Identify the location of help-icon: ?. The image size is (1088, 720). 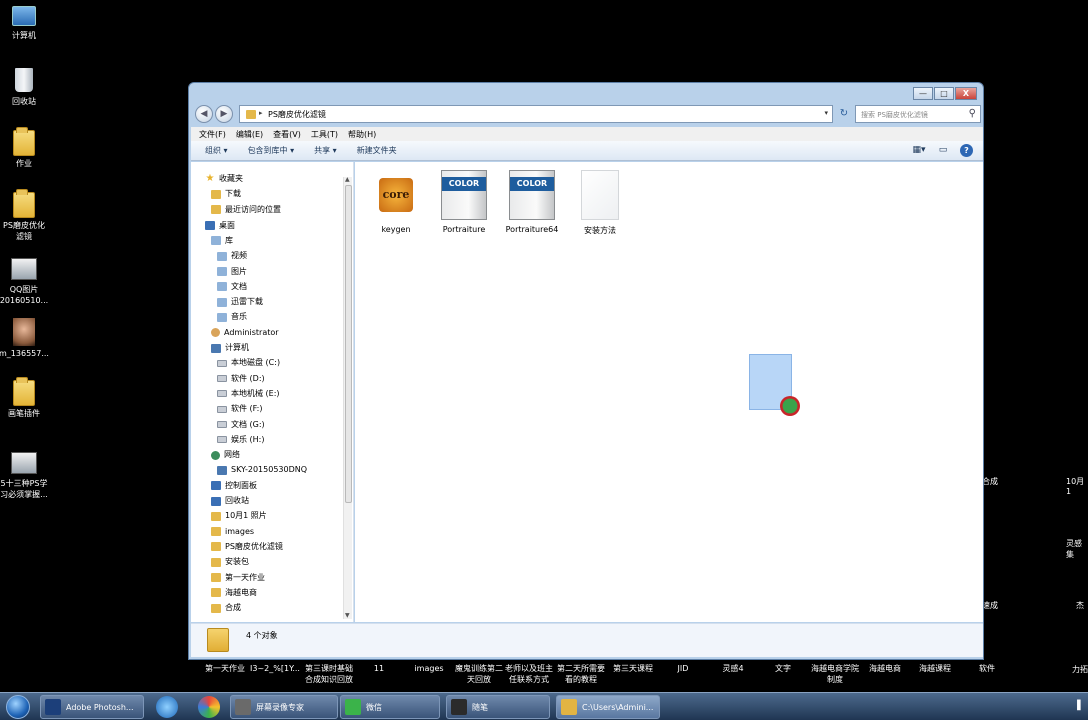
(966, 150).